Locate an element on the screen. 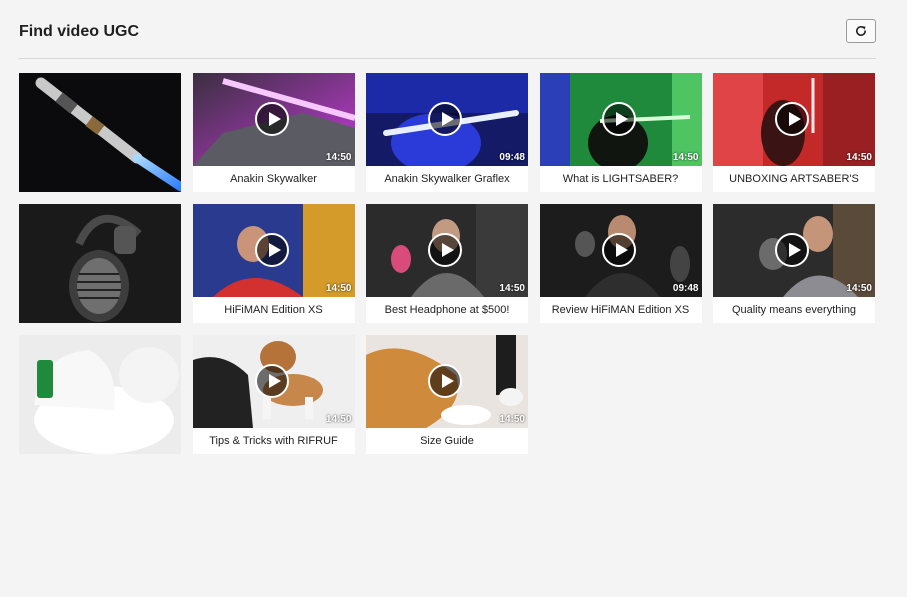 Image resolution: width=907 pixels, height=597 pixels. video-title: Quality means everything is located at coordinates (794, 310).